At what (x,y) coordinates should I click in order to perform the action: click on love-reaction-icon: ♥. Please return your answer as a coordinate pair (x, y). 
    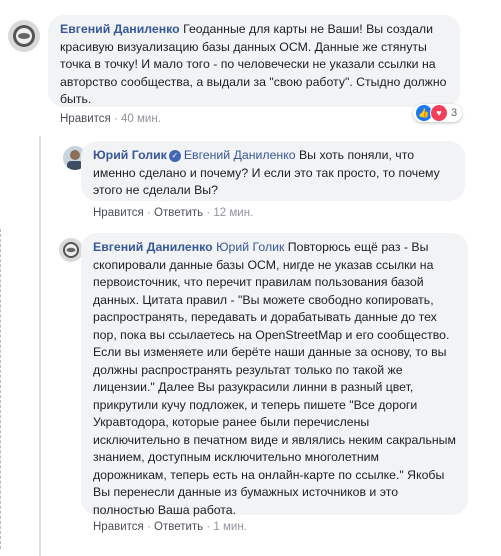
    Looking at the image, I should click on (439, 113).